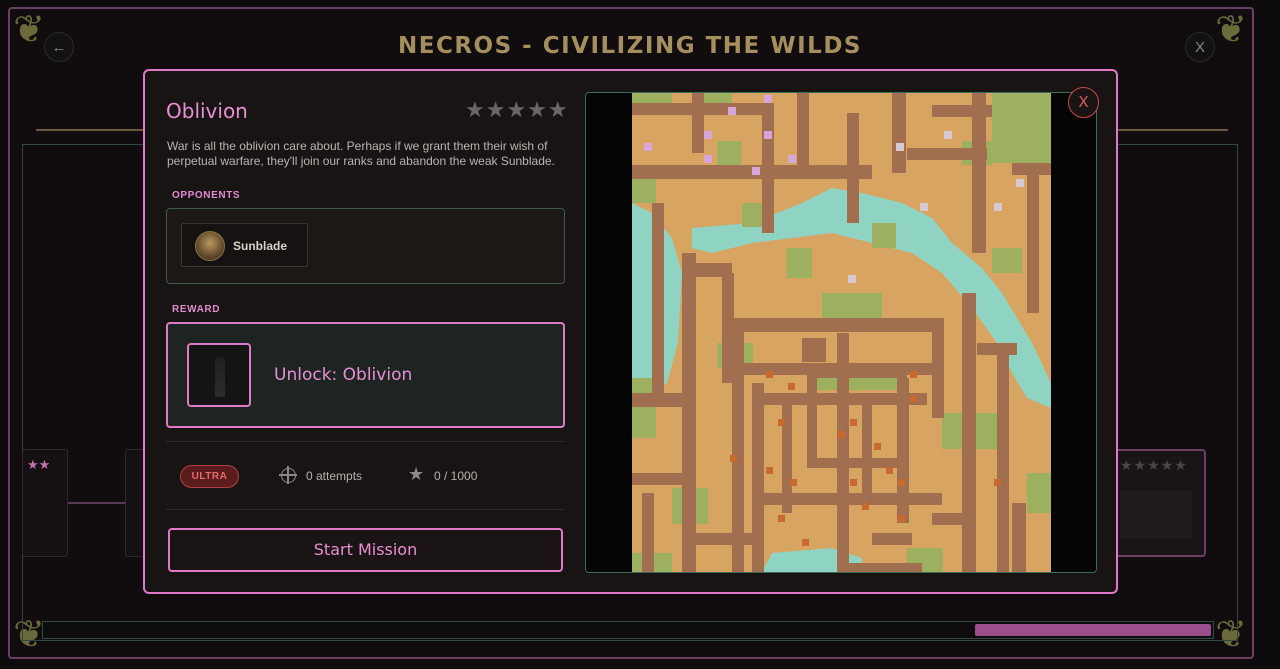  I want to click on opponents-panel: Sunblade, so click(365, 246).